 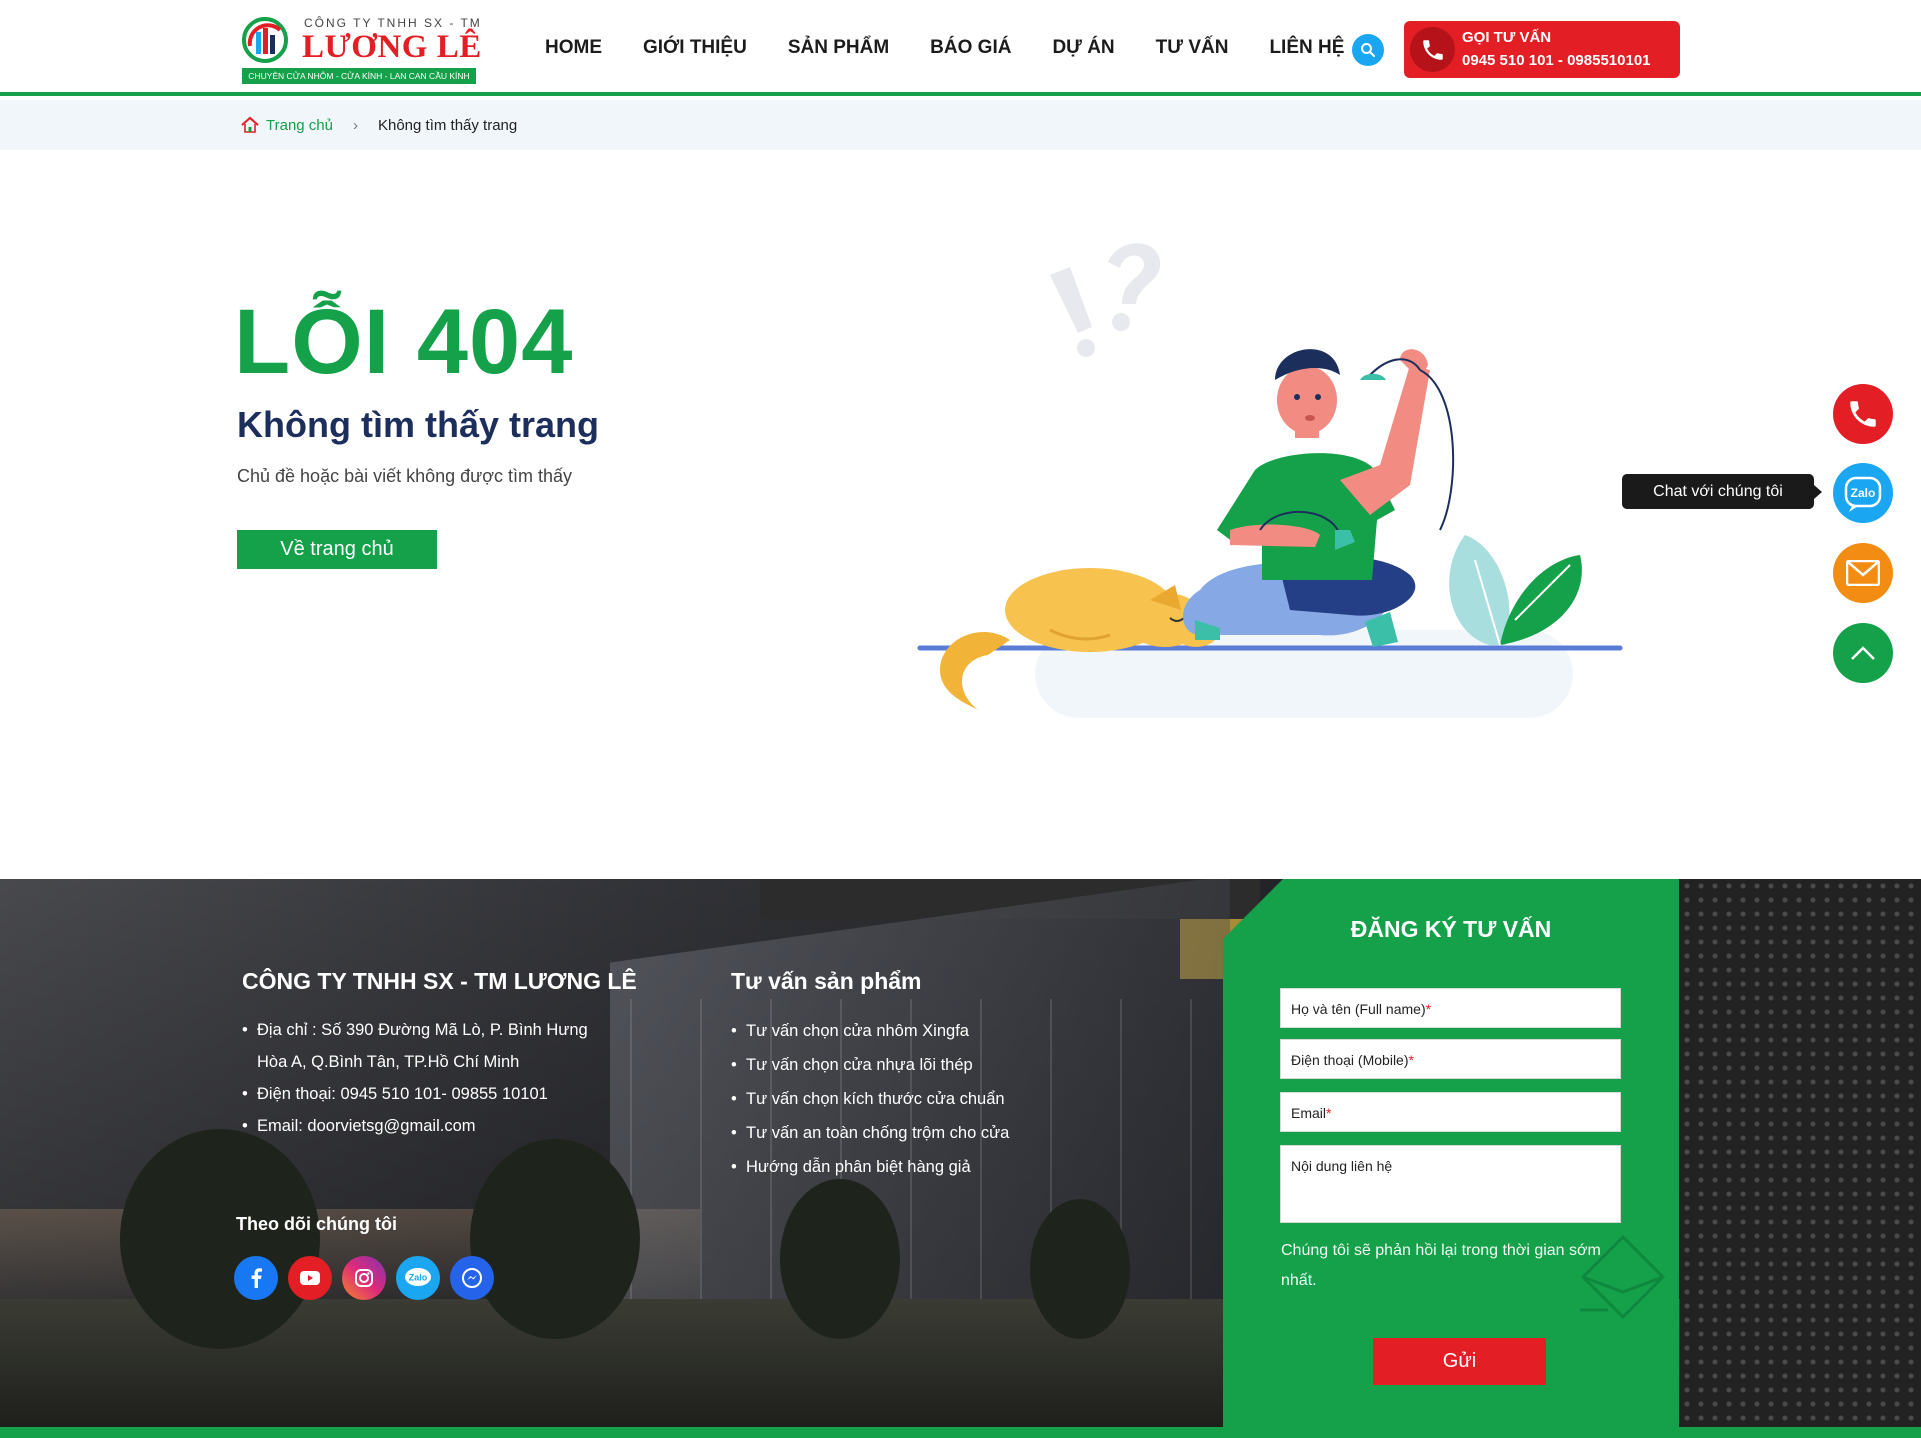 What do you see at coordinates (870, 1138) in the screenshot?
I see `footer-consult-link: Tư vấn an toàn chống trộm cho cửa` at bounding box center [870, 1138].